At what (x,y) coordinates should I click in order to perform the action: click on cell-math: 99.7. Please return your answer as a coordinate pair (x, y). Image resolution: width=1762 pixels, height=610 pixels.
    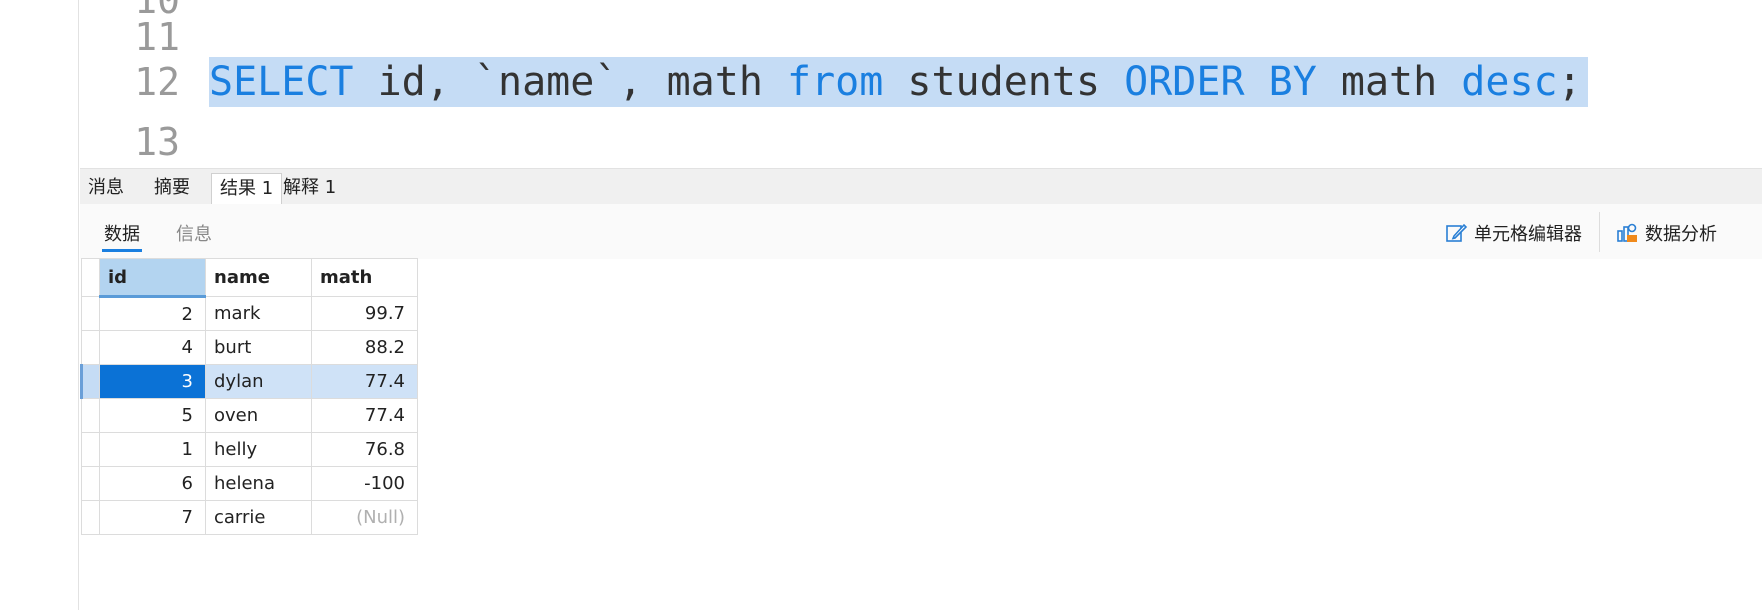
    Looking at the image, I should click on (364, 313).